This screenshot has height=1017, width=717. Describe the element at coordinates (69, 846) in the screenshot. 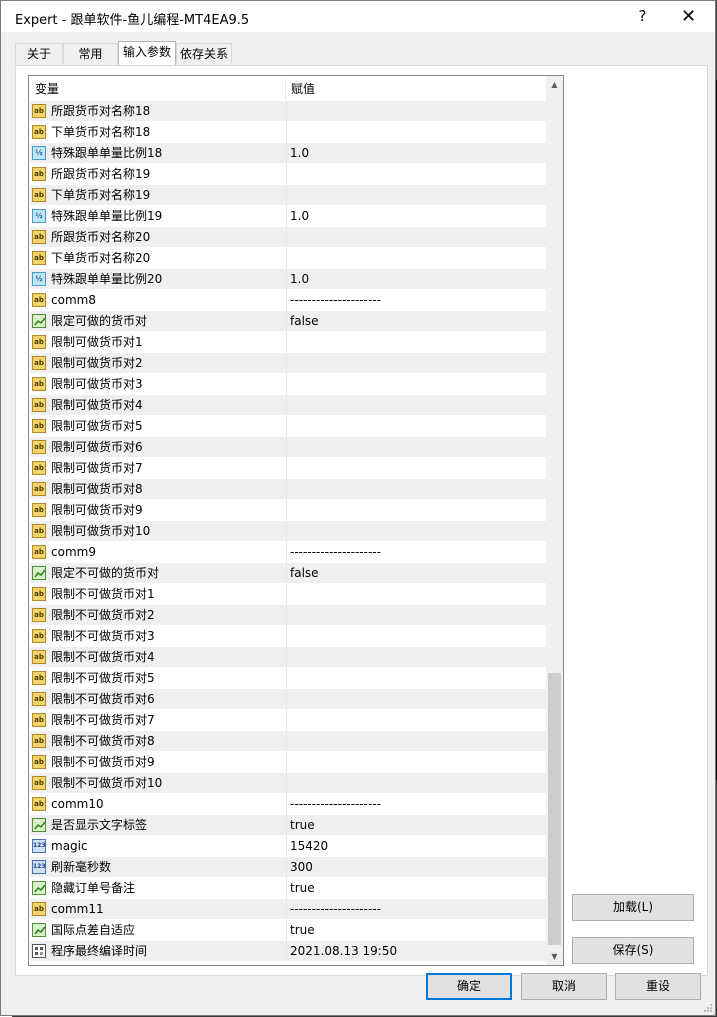

I see `parameter-name: magic` at that location.